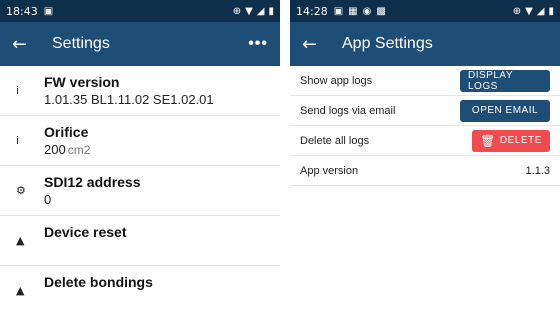  Describe the element at coordinates (353, 11) in the screenshot. I see `linkedin-icon: ▦` at that location.